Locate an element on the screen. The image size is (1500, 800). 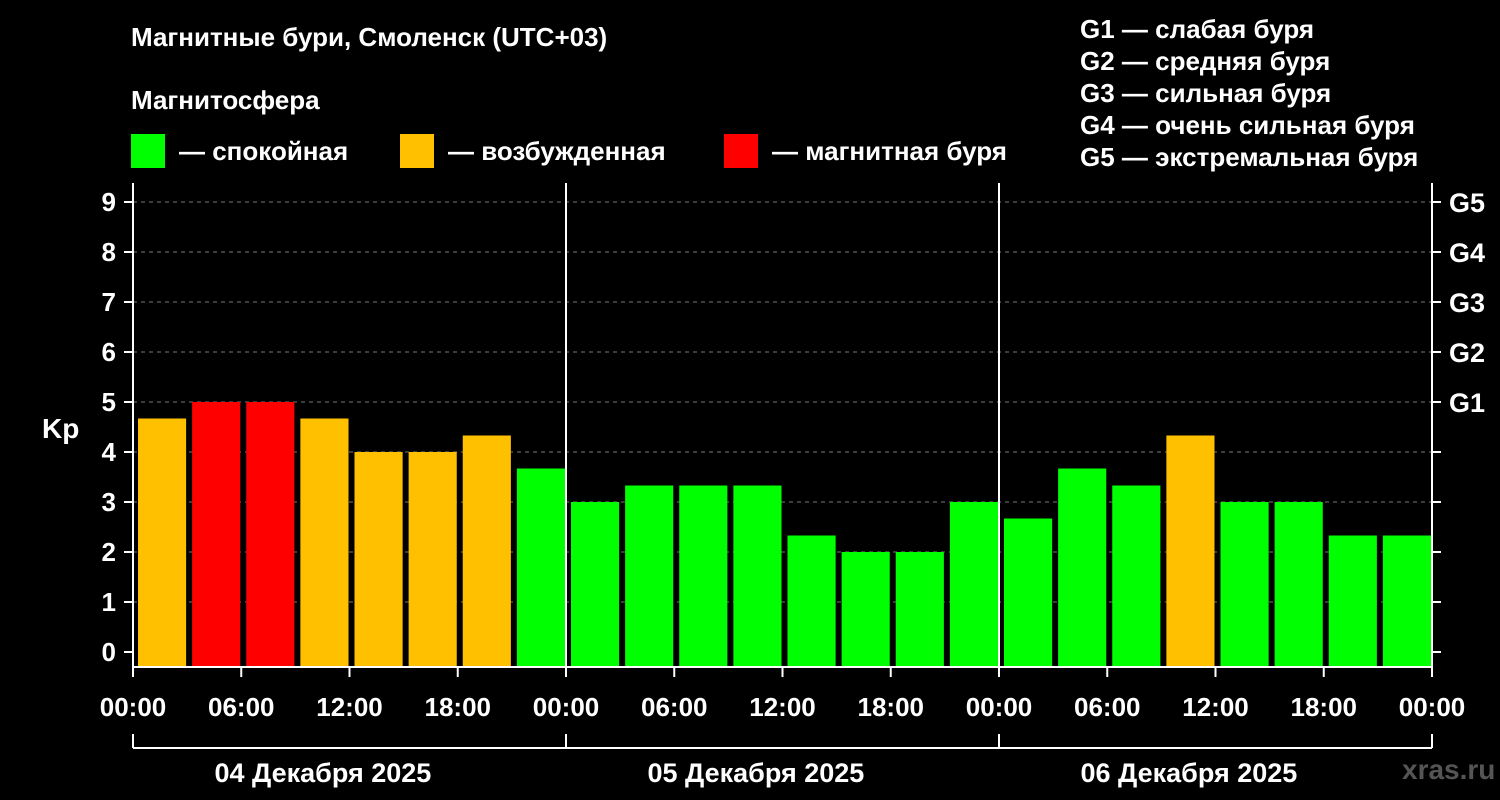
y-tick-label: 0 is located at coordinates (109, 652).